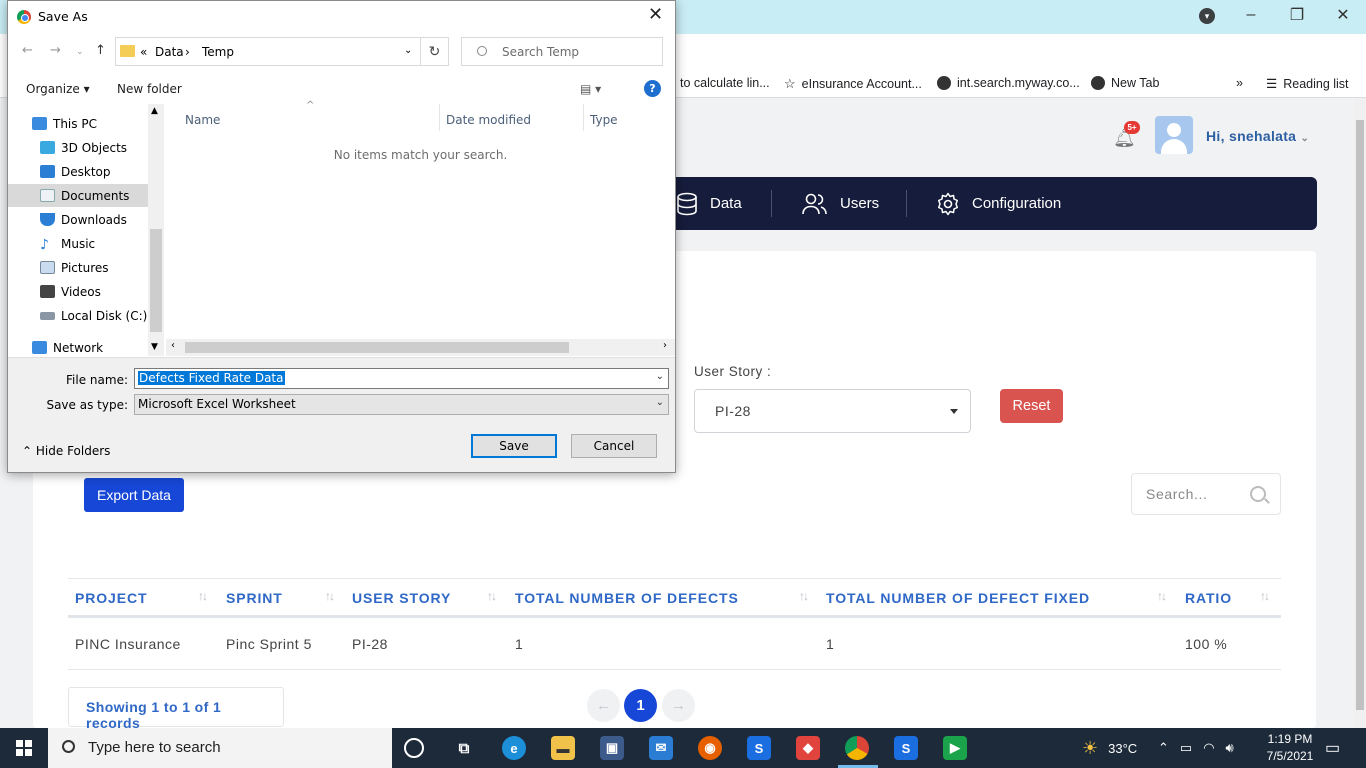 Image resolution: width=1366 pixels, height=768 pixels. Describe the element at coordinates (111, 598) in the screenshot. I see `column-header-project: PROJECT` at that location.